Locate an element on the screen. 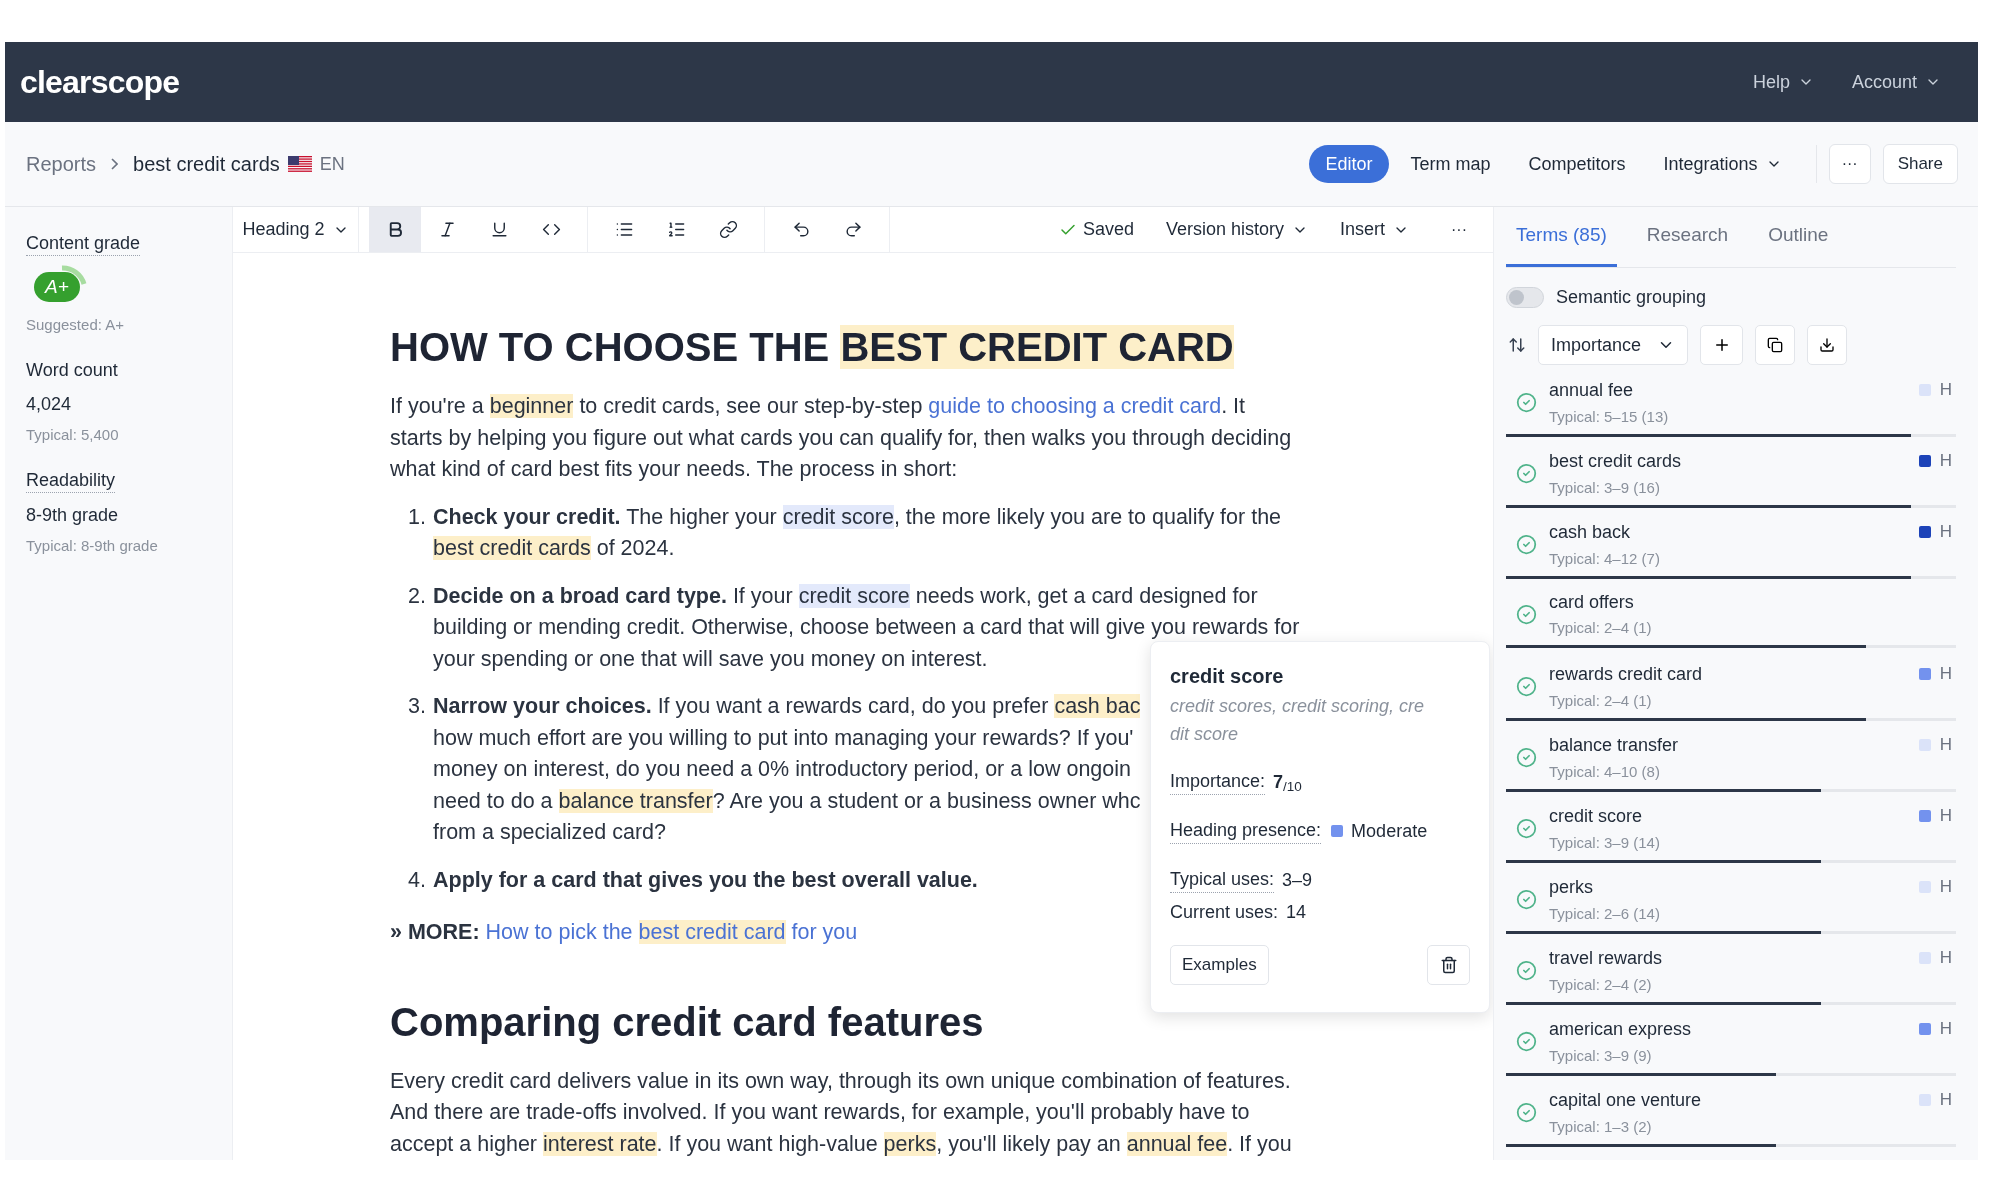 The width and height of the screenshot is (2001, 1195). download-button is located at coordinates (1827, 345).